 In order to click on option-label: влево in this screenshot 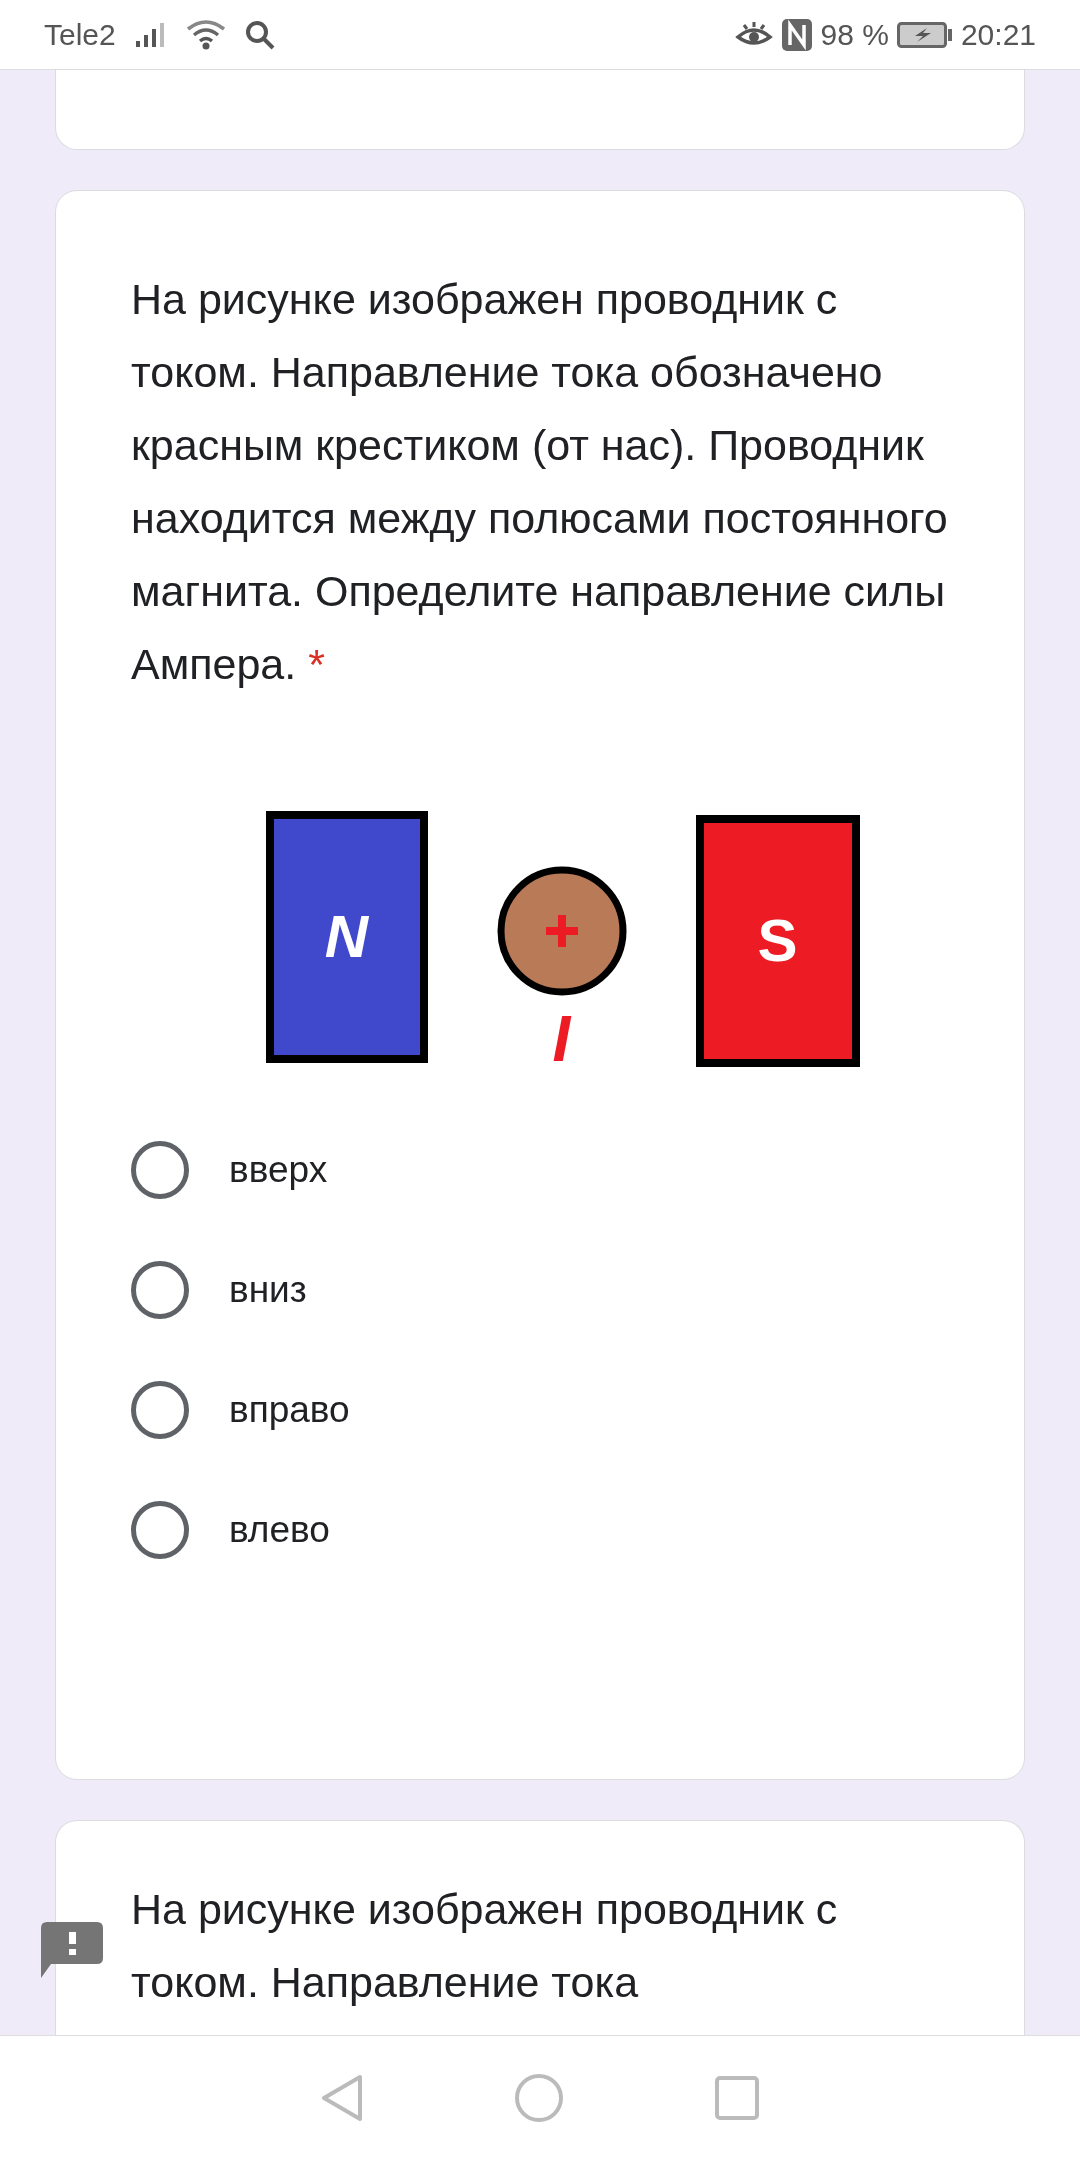, I will do `click(279, 1530)`.